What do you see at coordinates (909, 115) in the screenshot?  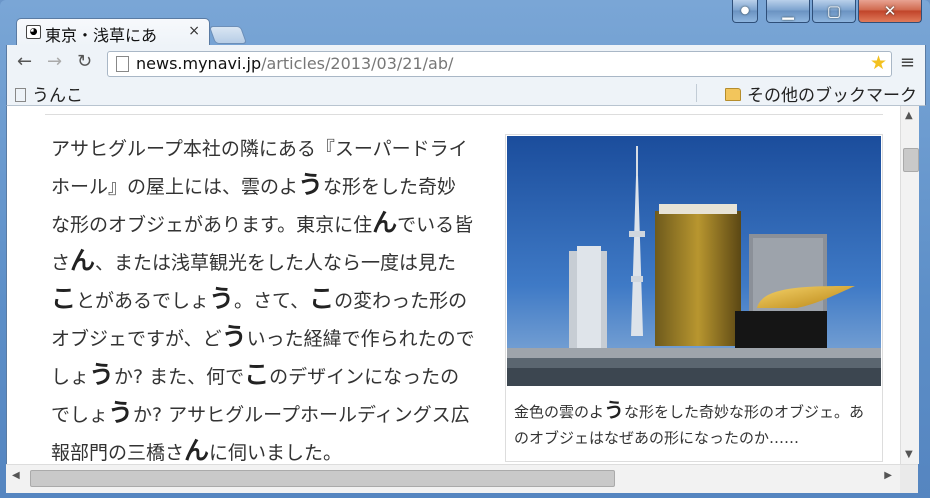 I see `scroll-up-icon: ▲` at bounding box center [909, 115].